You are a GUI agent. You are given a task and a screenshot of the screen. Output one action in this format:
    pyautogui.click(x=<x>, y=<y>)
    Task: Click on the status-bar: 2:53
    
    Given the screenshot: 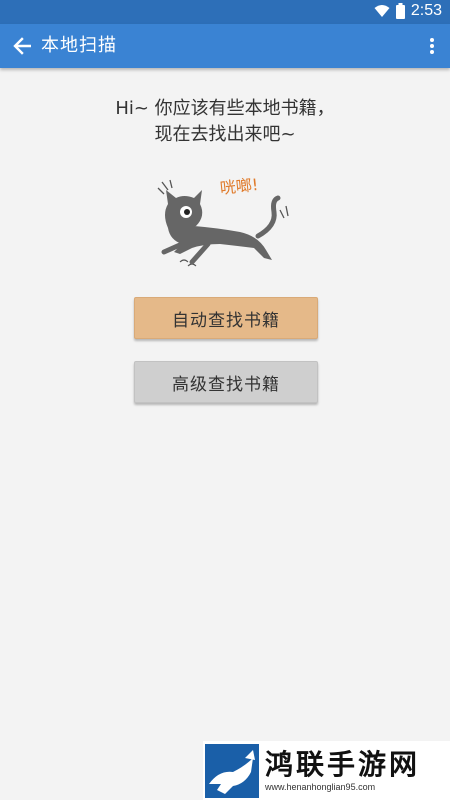 What is the action you would take?
    pyautogui.click(x=225, y=12)
    